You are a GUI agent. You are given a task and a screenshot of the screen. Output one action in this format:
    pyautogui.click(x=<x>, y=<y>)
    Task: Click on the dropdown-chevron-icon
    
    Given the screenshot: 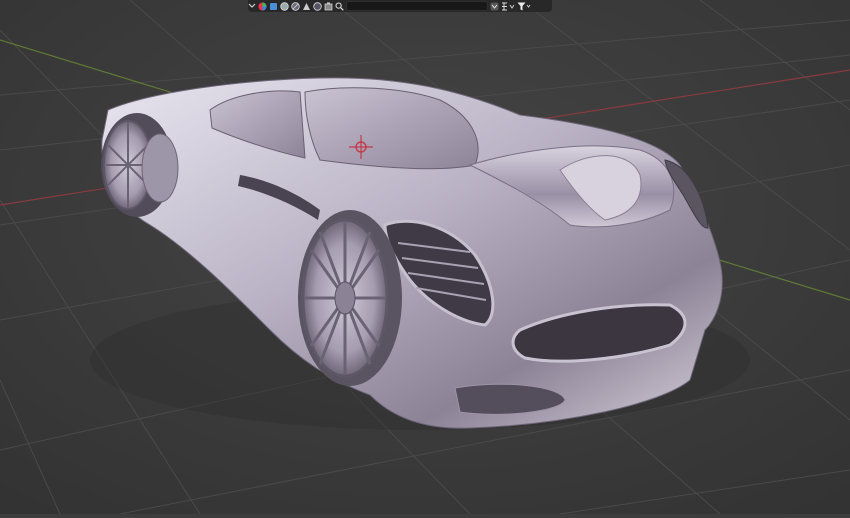 What is the action you would take?
    pyautogui.click(x=252, y=6)
    